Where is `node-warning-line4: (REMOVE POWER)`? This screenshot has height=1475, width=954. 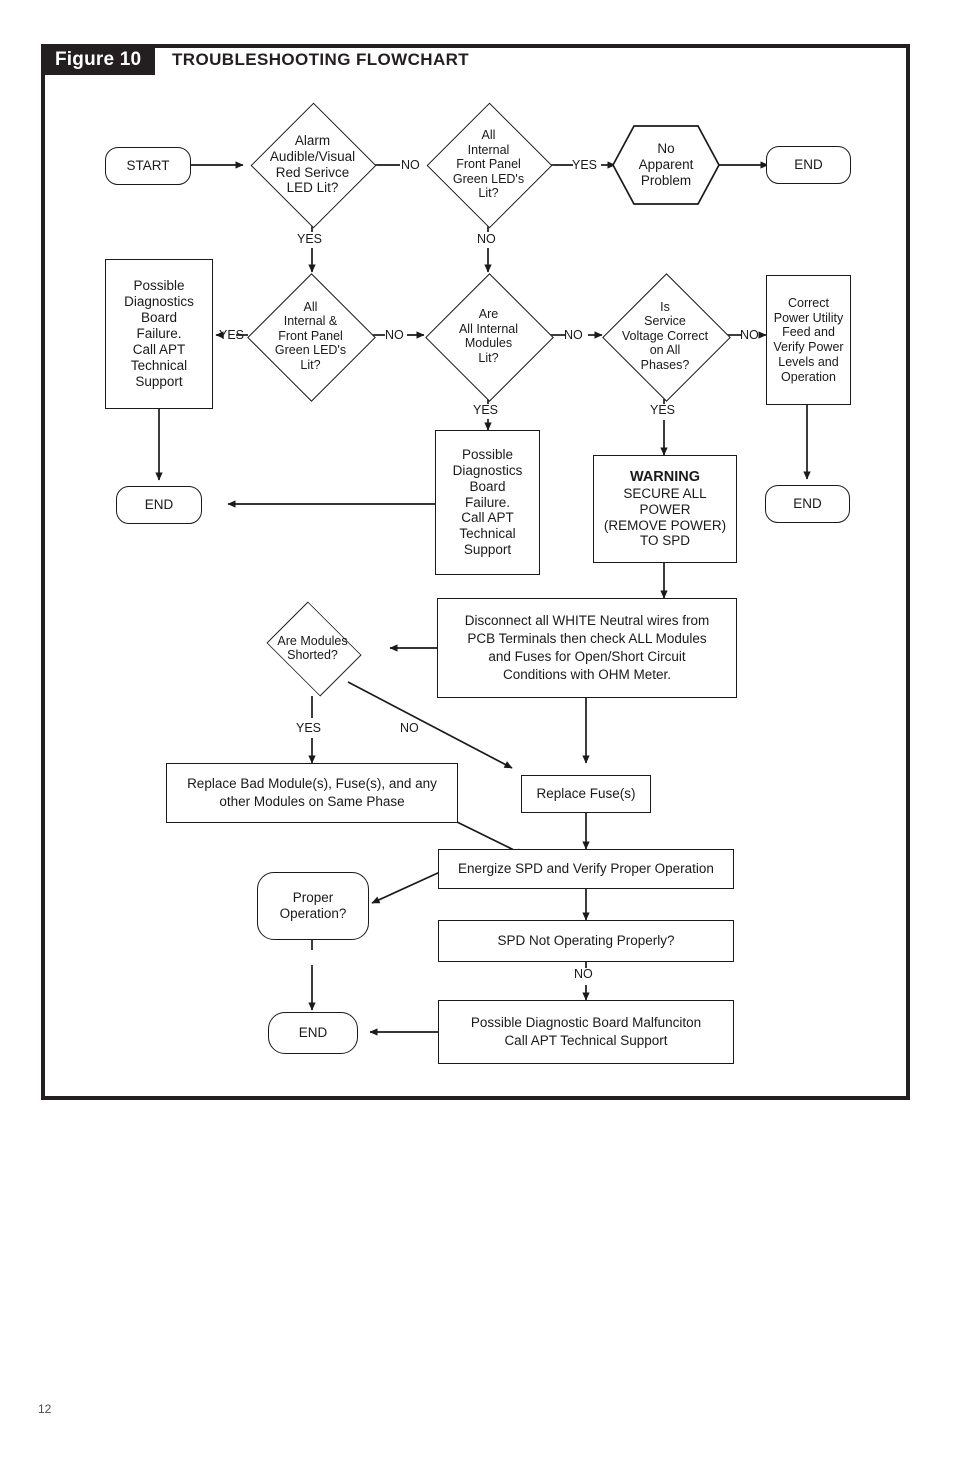 node-warning-line4: (REMOVE POWER) is located at coordinates (665, 525).